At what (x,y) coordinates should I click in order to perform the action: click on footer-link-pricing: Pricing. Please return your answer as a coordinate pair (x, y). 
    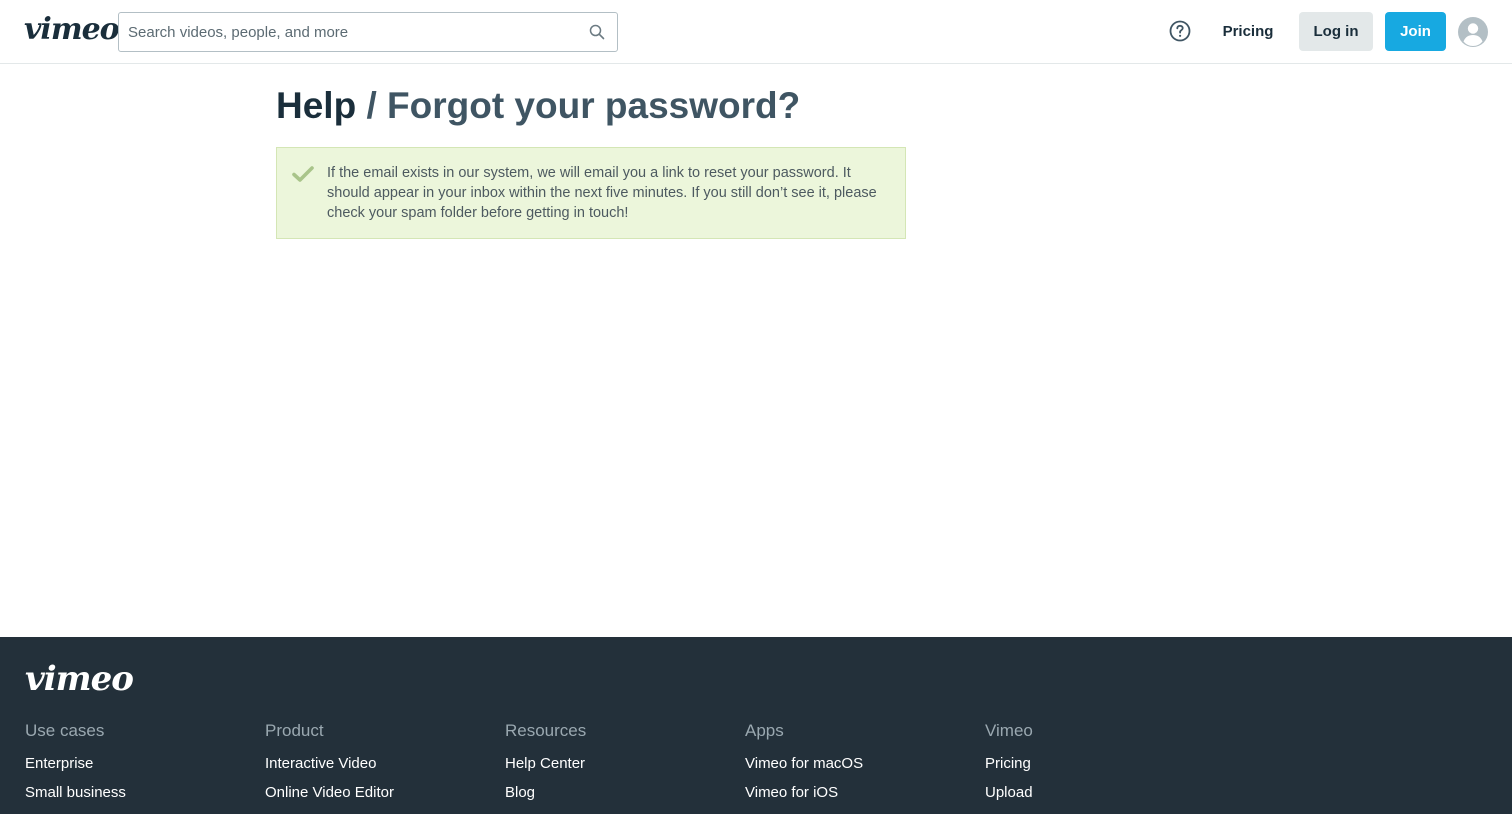
    Looking at the image, I should click on (1100, 764).